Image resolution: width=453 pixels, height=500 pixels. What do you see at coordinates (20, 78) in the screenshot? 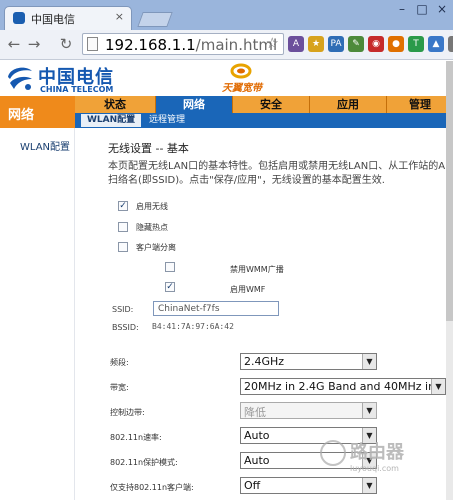
I see `china-telecom-logo-icon` at bounding box center [20, 78].